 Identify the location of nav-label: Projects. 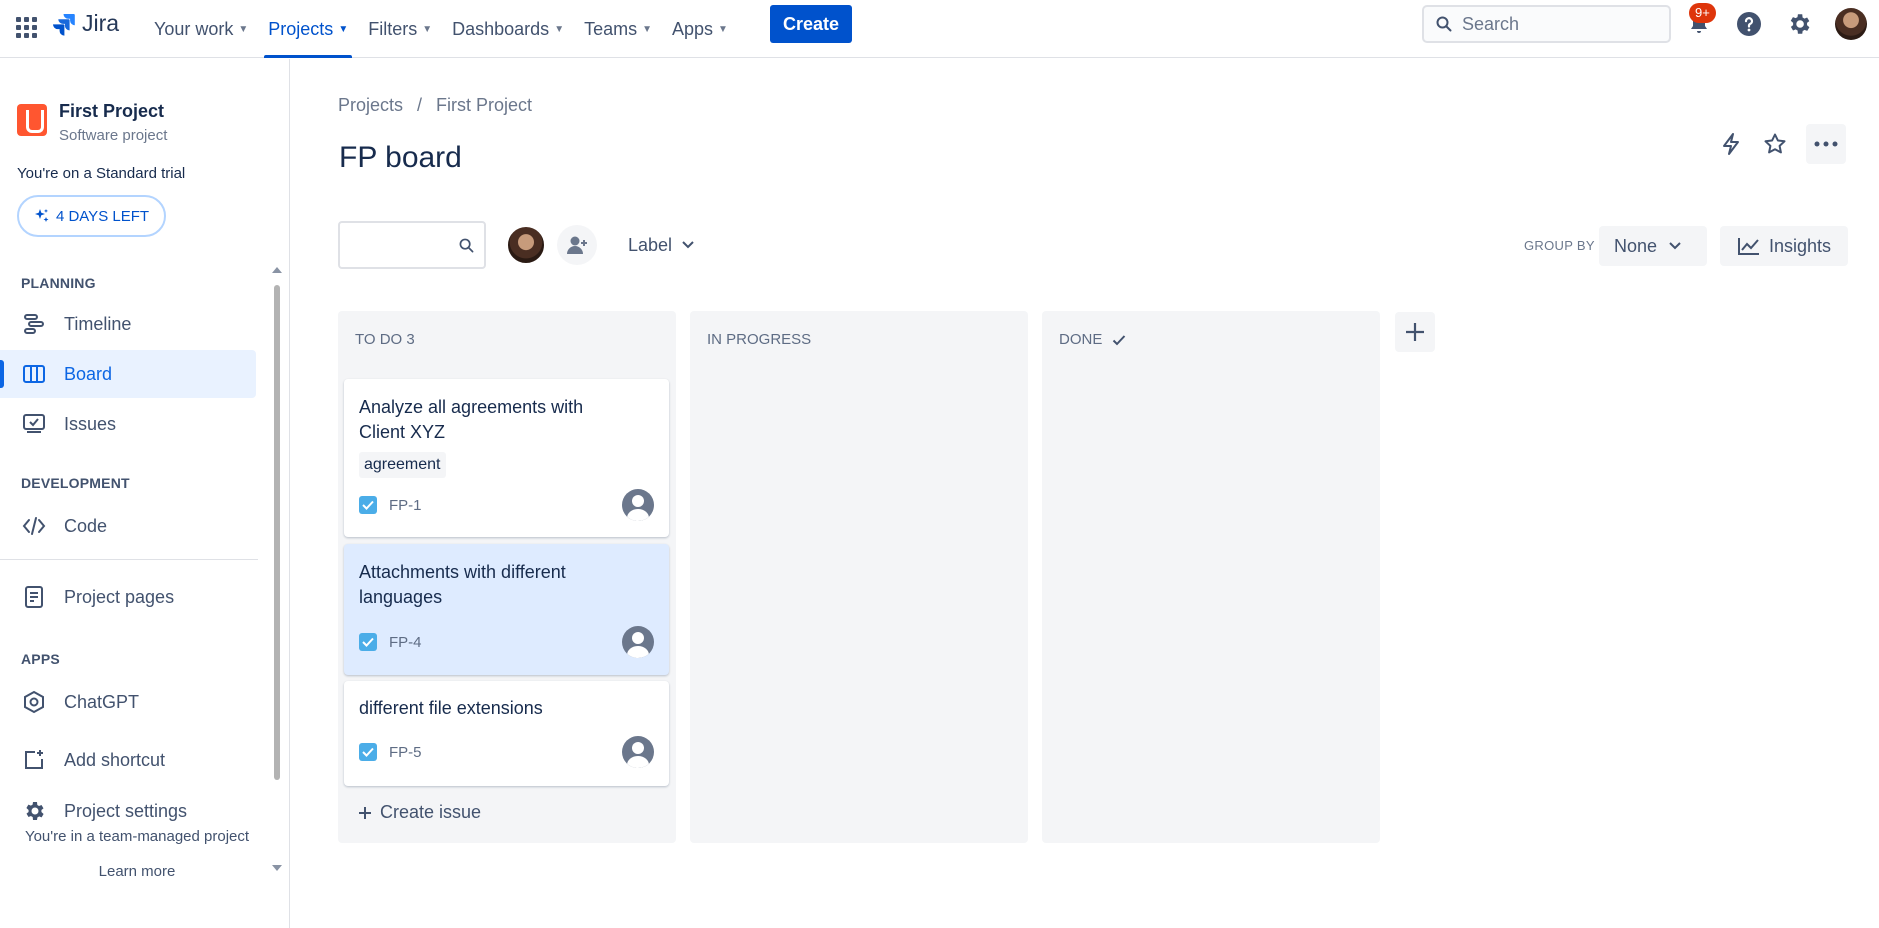
(301, 28).